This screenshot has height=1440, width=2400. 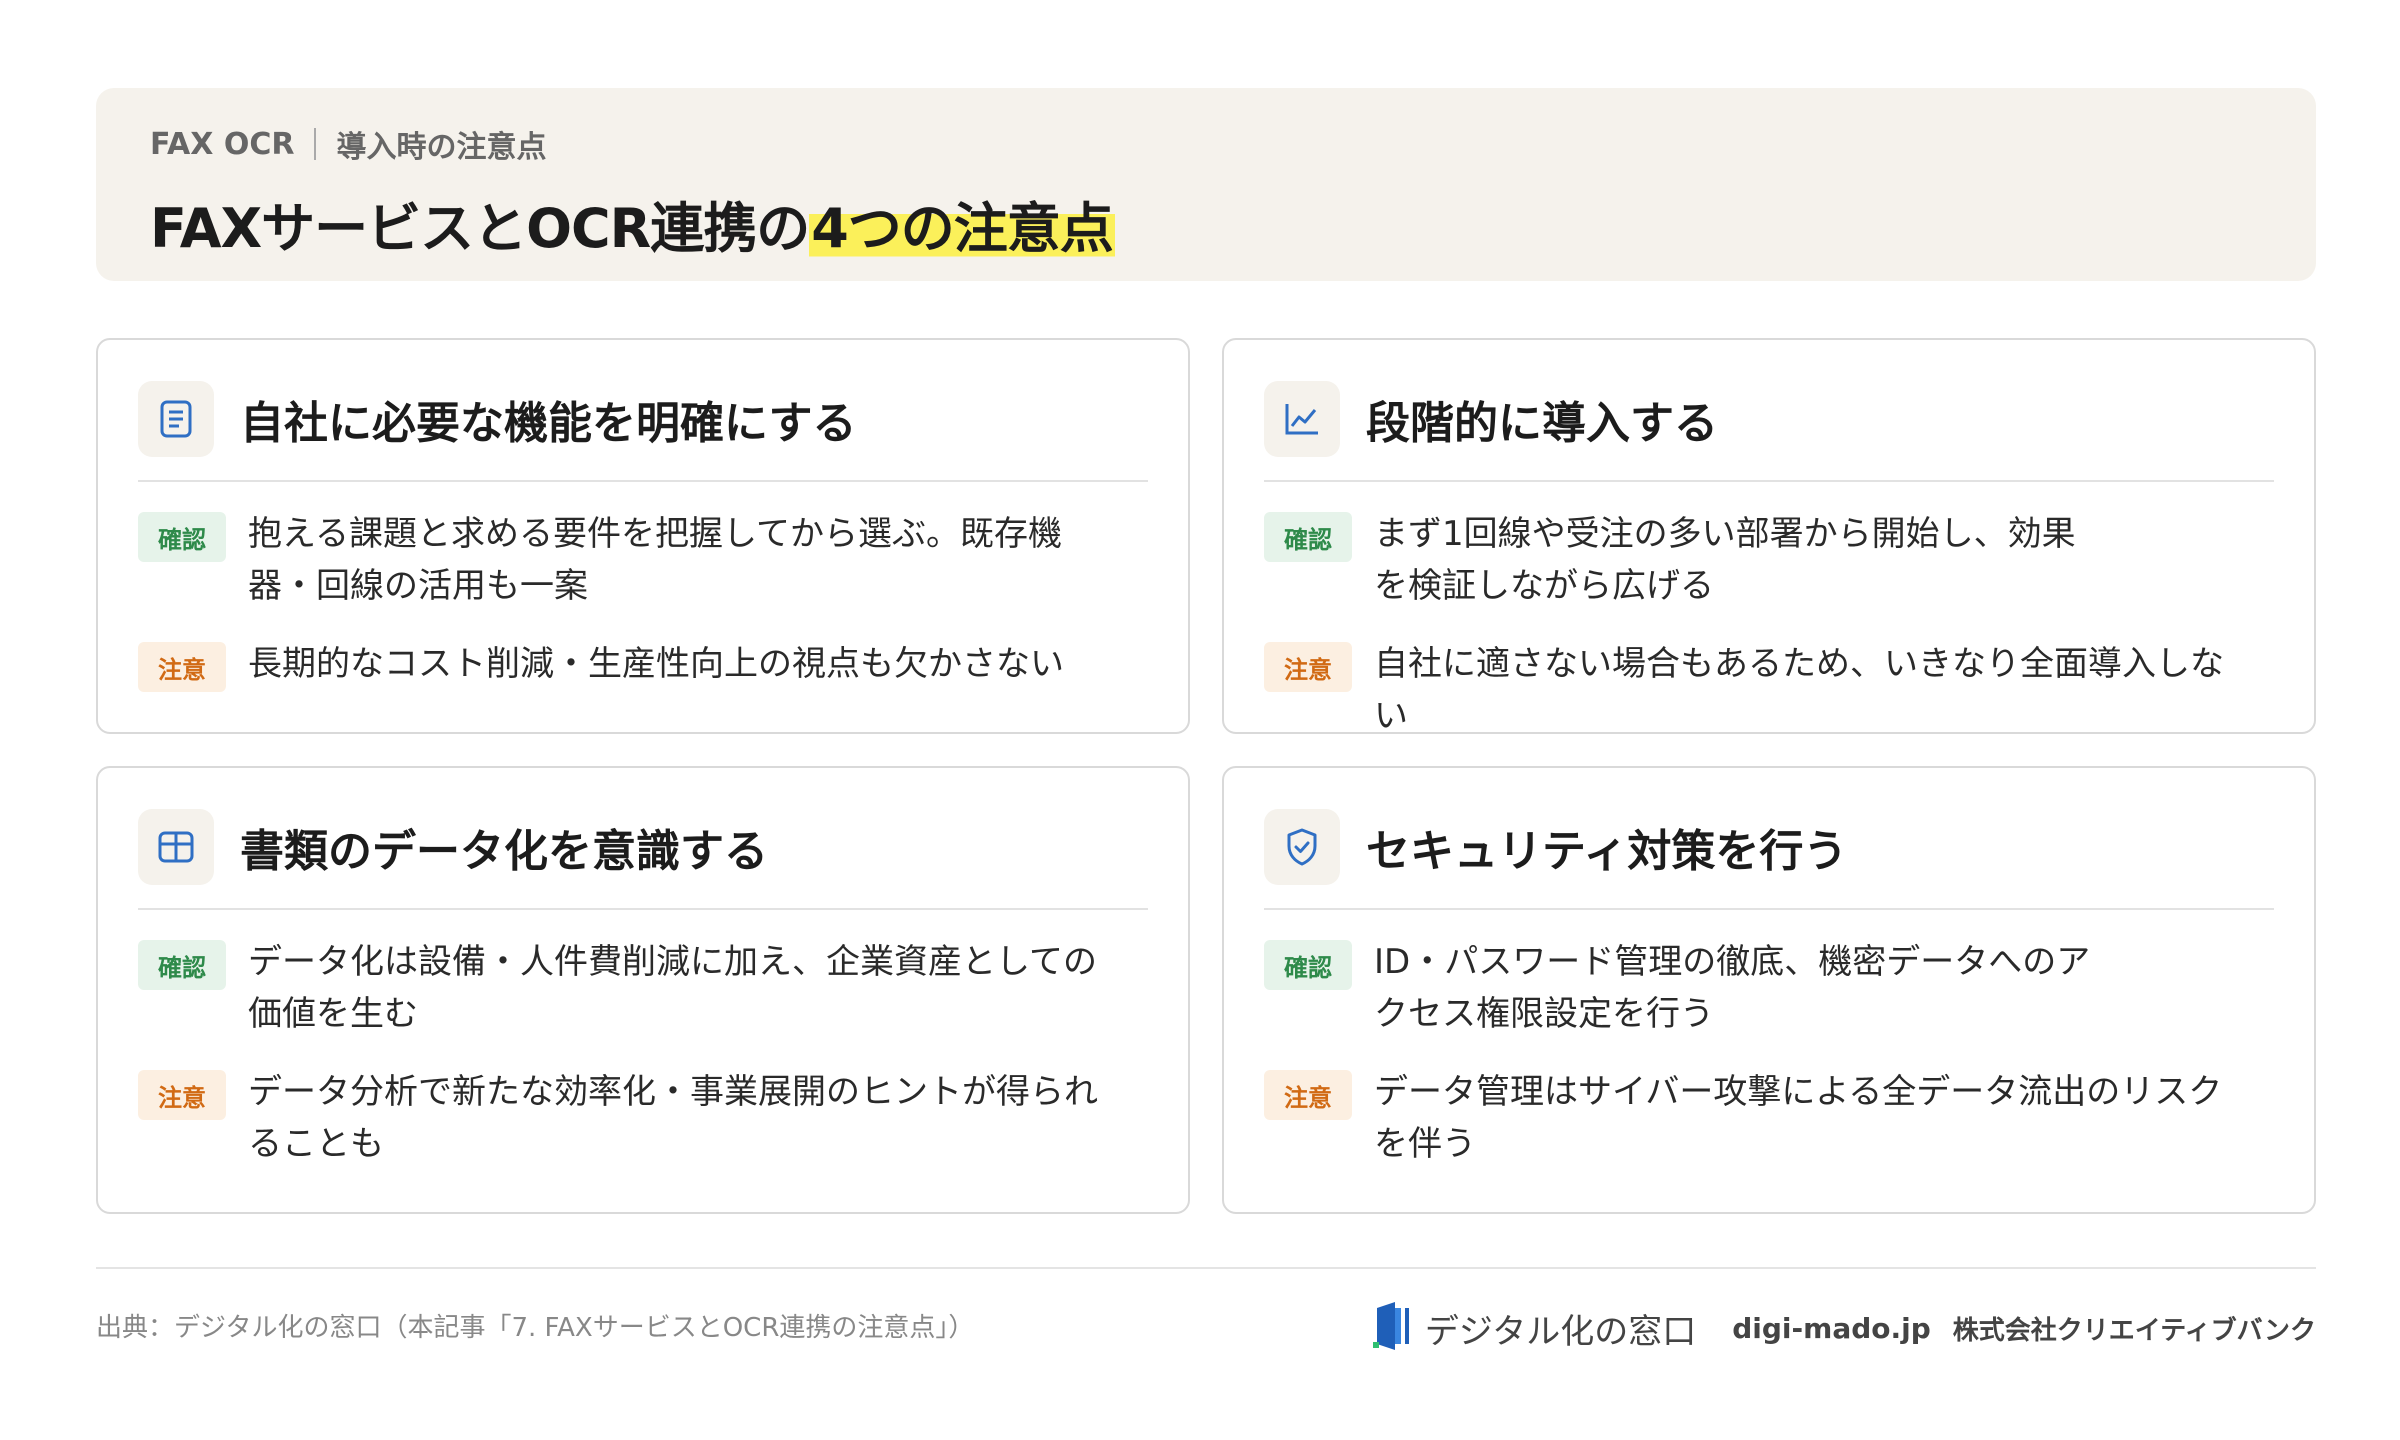 I want to click on item-text: 長期的なコスト削減・生産性向上の視点も欠かさない, so click(x=656, y=664).